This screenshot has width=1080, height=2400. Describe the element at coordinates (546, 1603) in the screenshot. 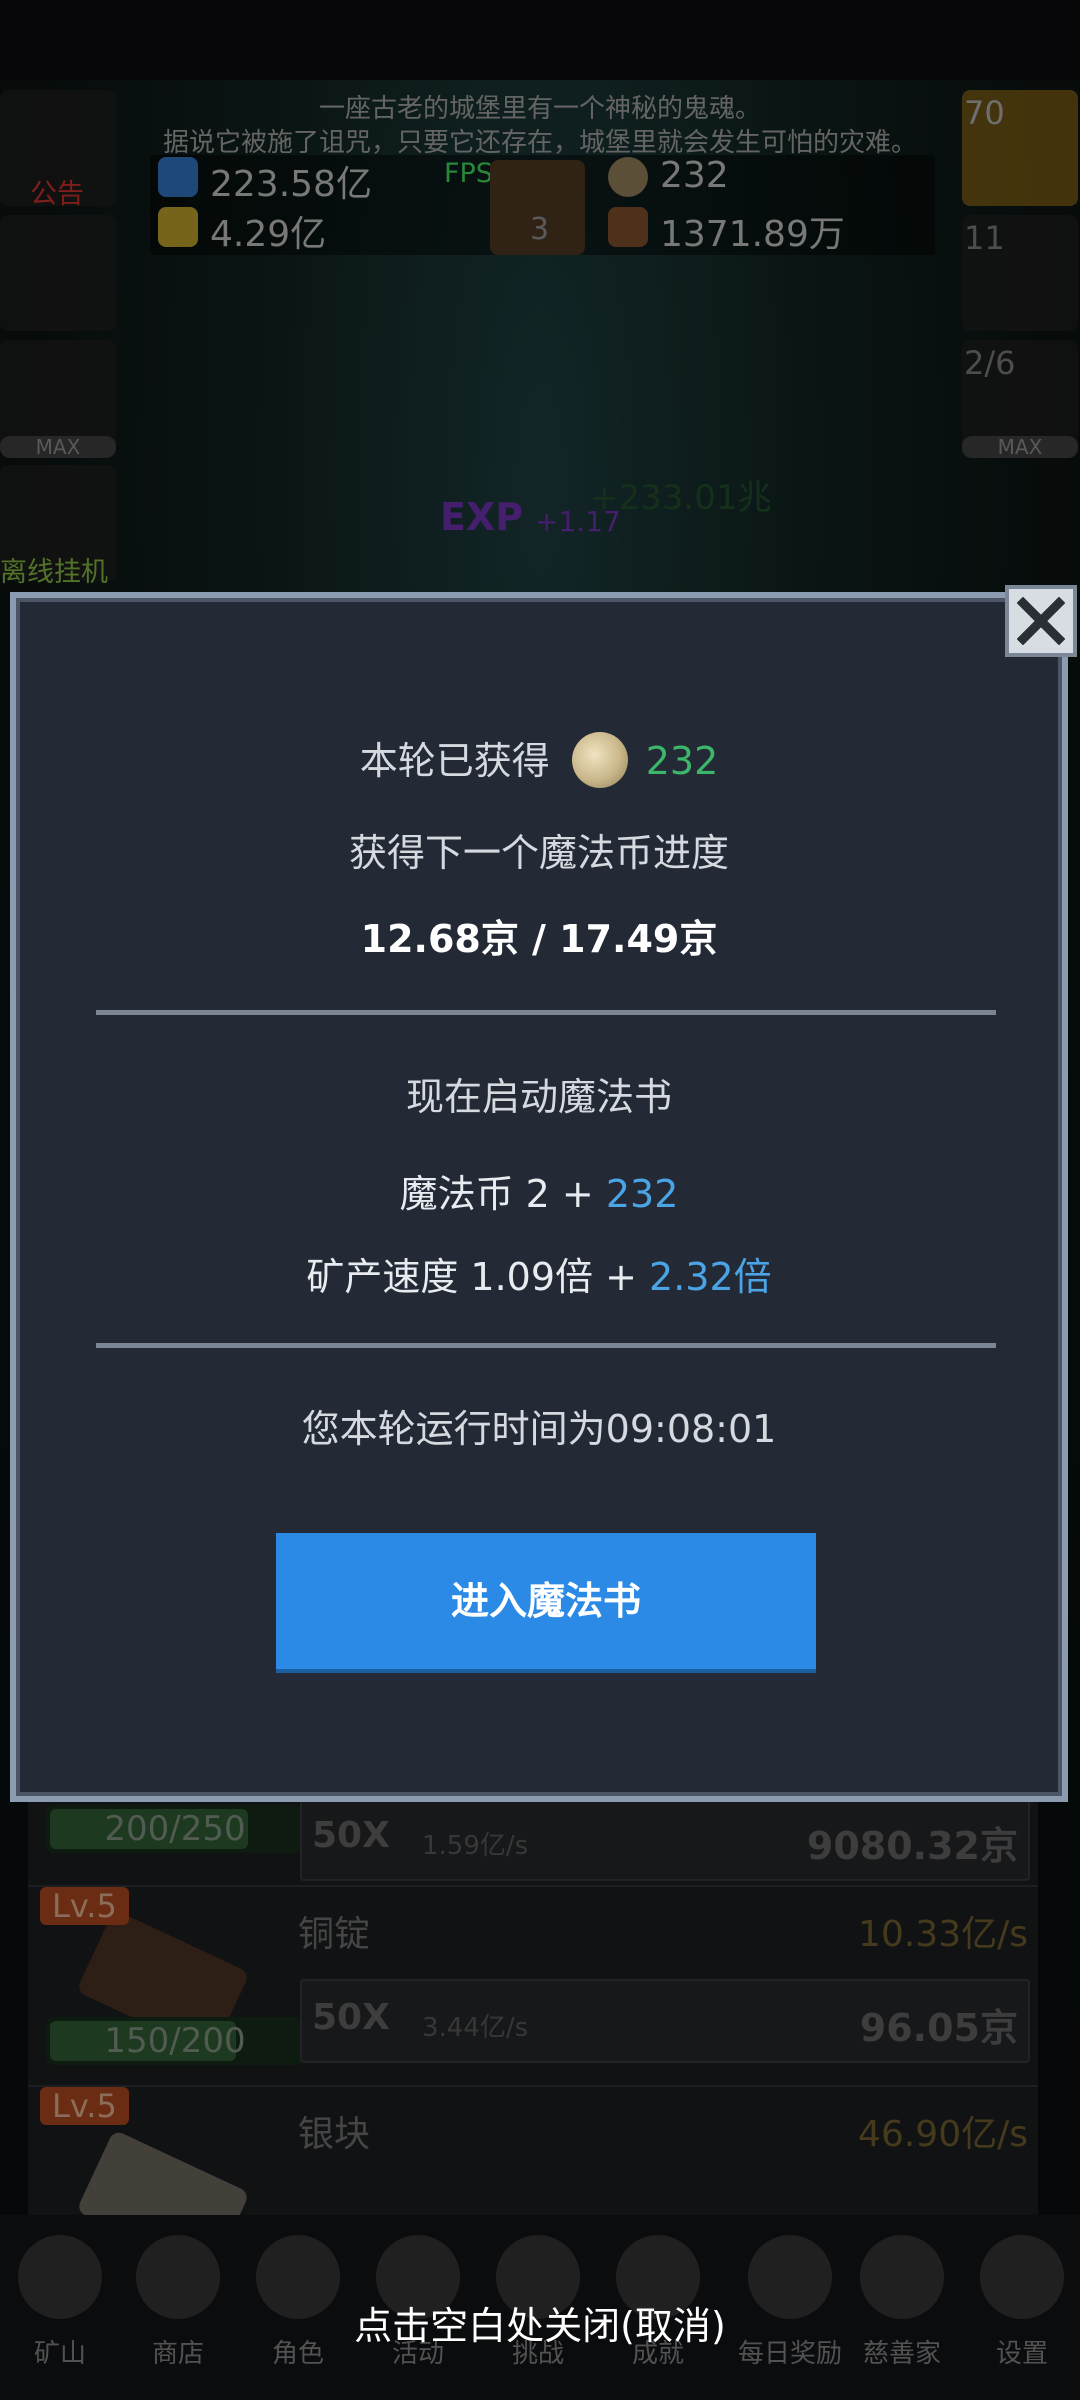

I see `enter-magic-book-button: 进入魔法书` at that location.